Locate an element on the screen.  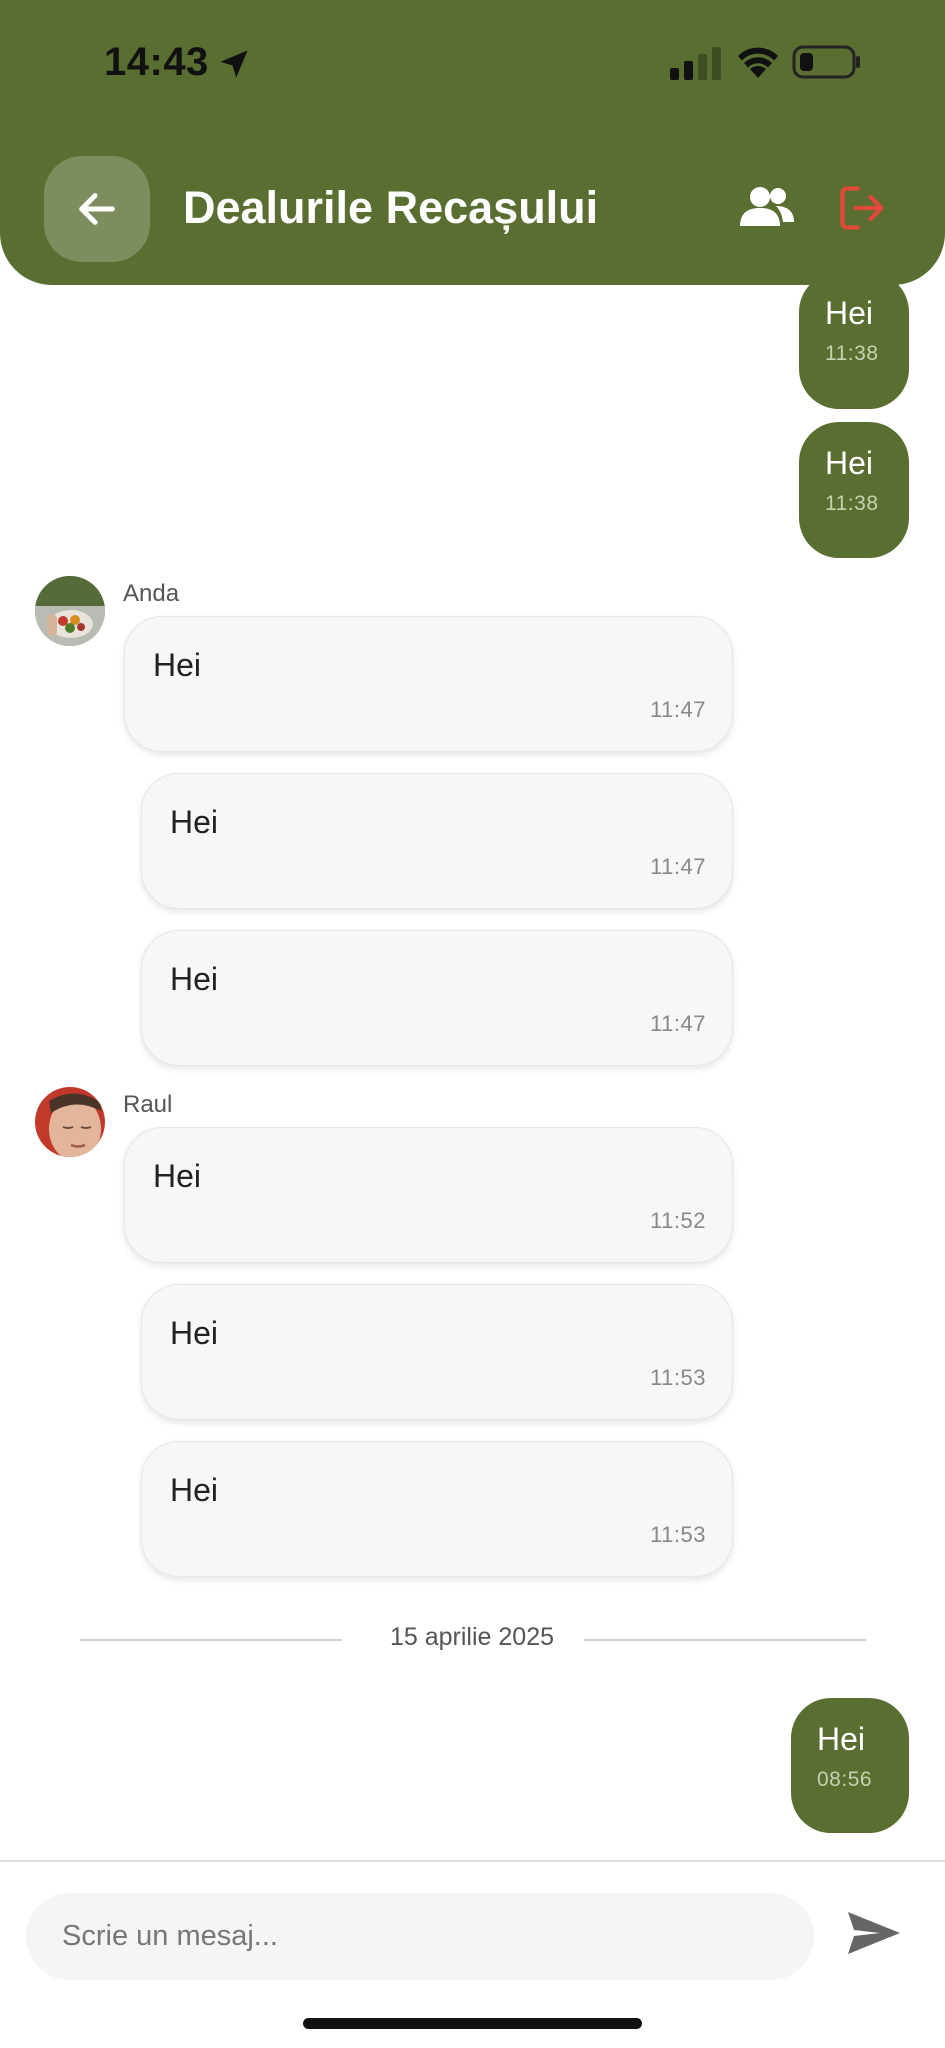
divider-line-right is located at coordinates (725, 1640).